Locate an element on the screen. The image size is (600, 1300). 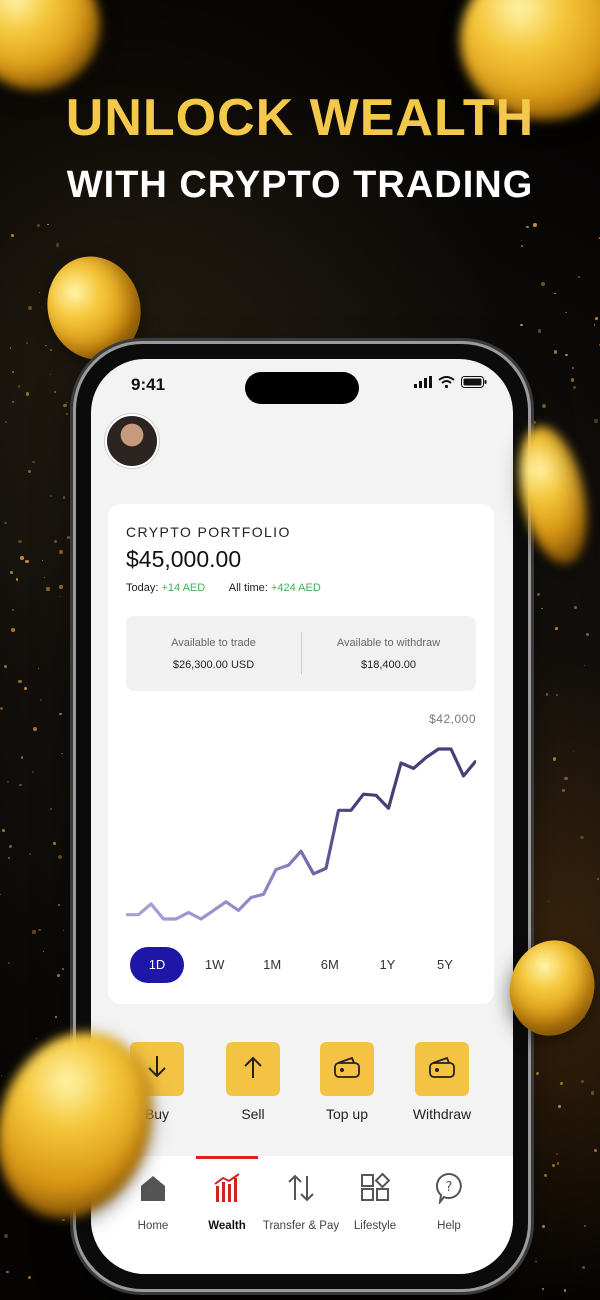
quick-actions: Buy Sell Top up Withdraw is located at coordinates (302, 1082).